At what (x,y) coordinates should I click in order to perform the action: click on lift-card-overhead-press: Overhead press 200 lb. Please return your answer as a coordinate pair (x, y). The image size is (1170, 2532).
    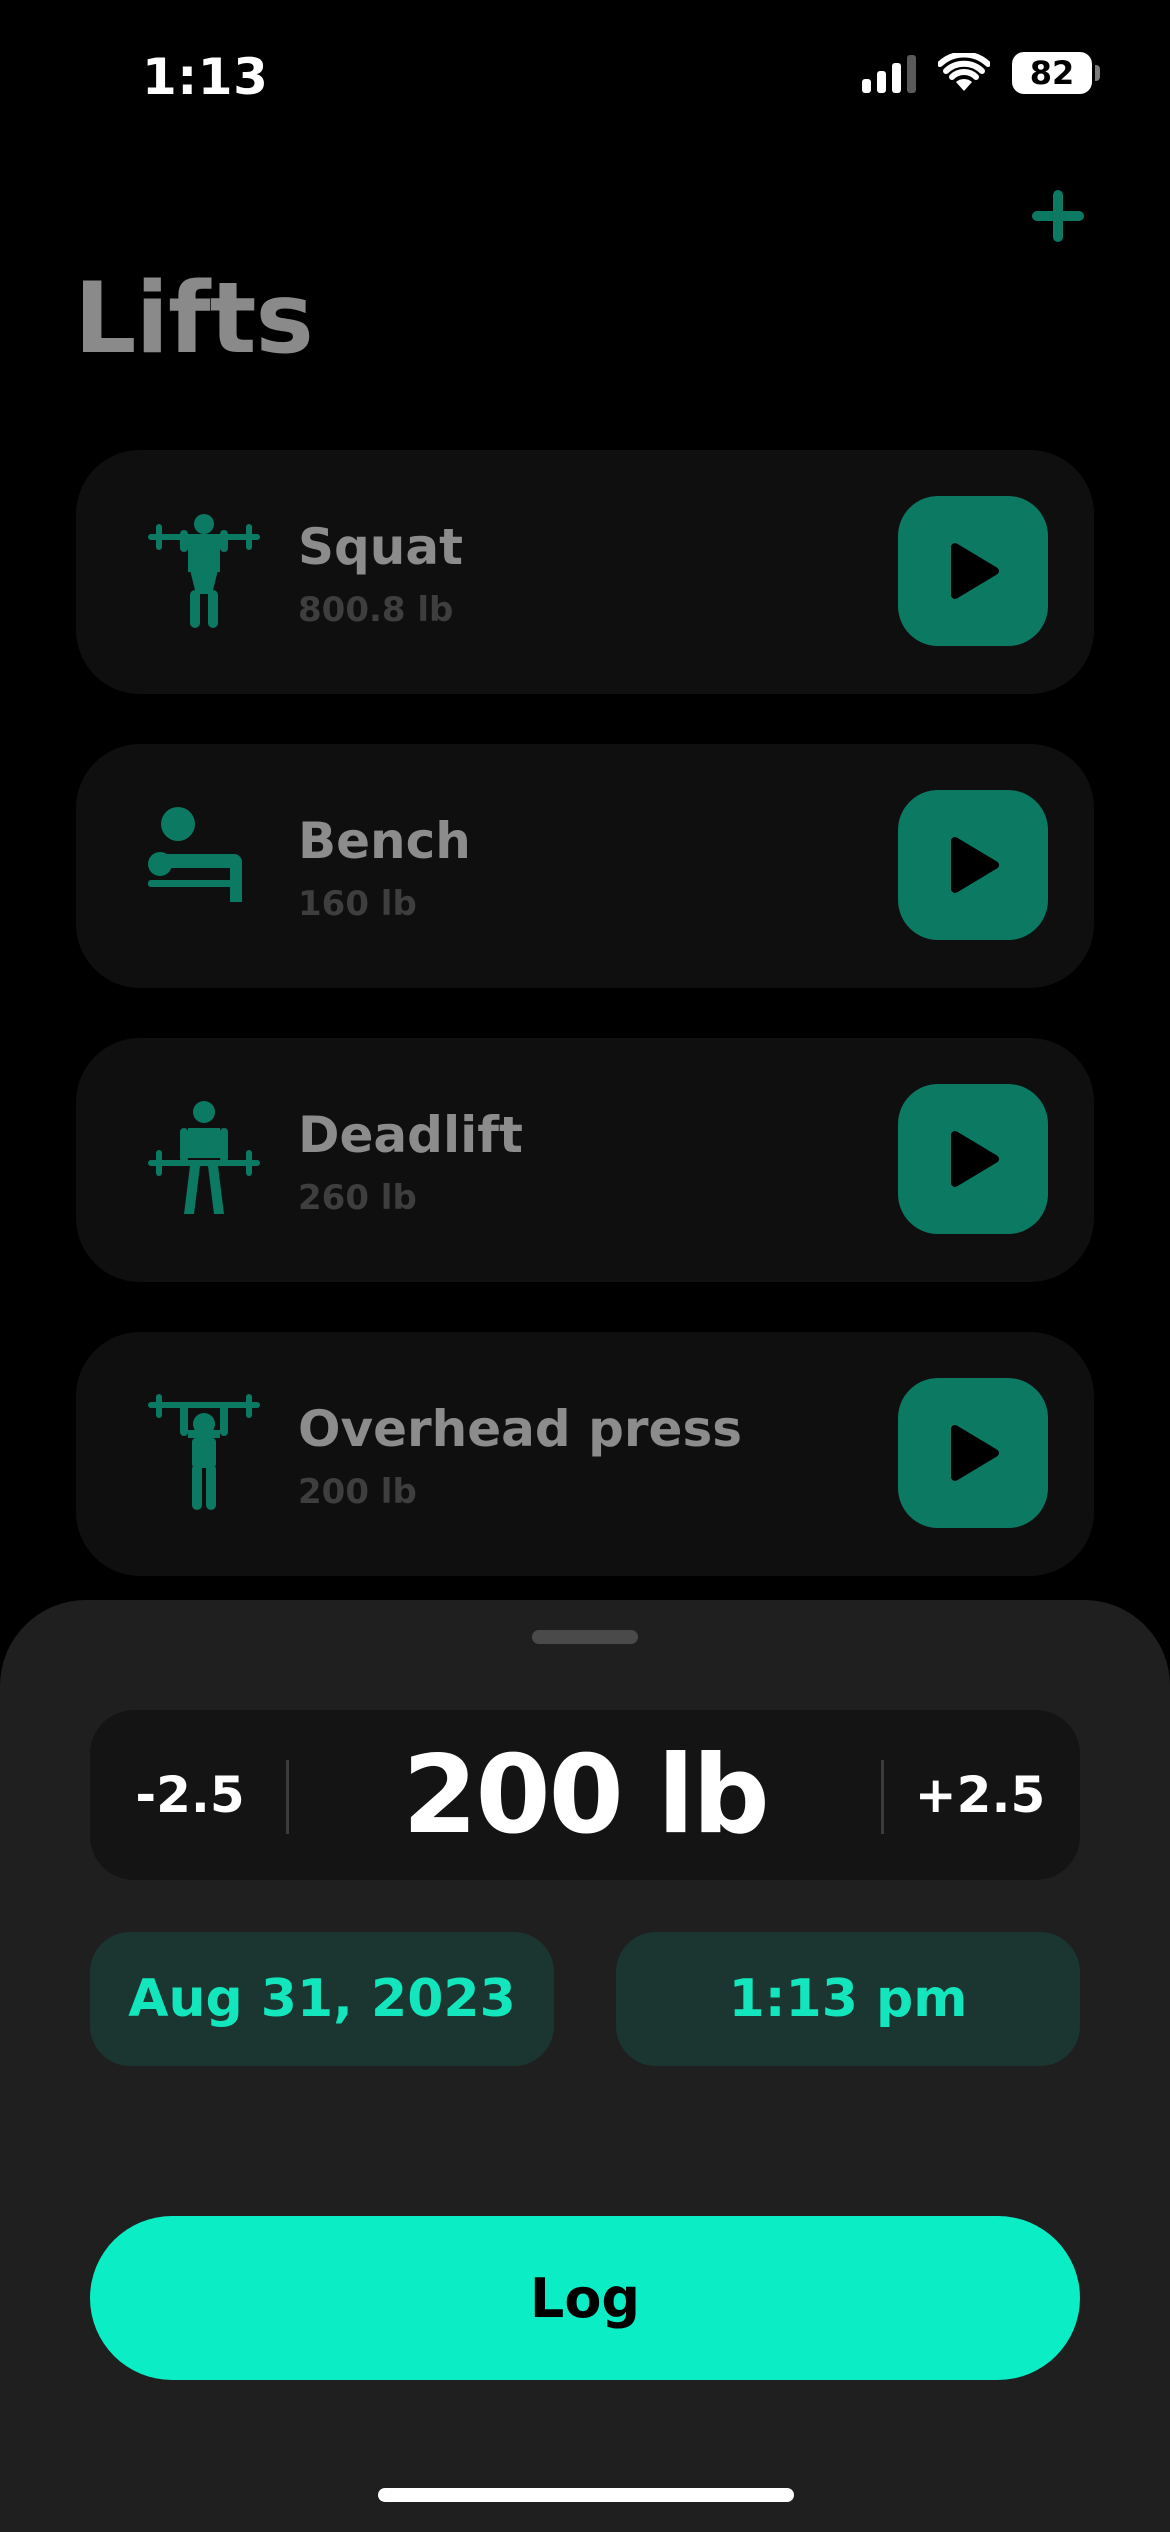
    Looking at the image, I should click on (585, 1454).